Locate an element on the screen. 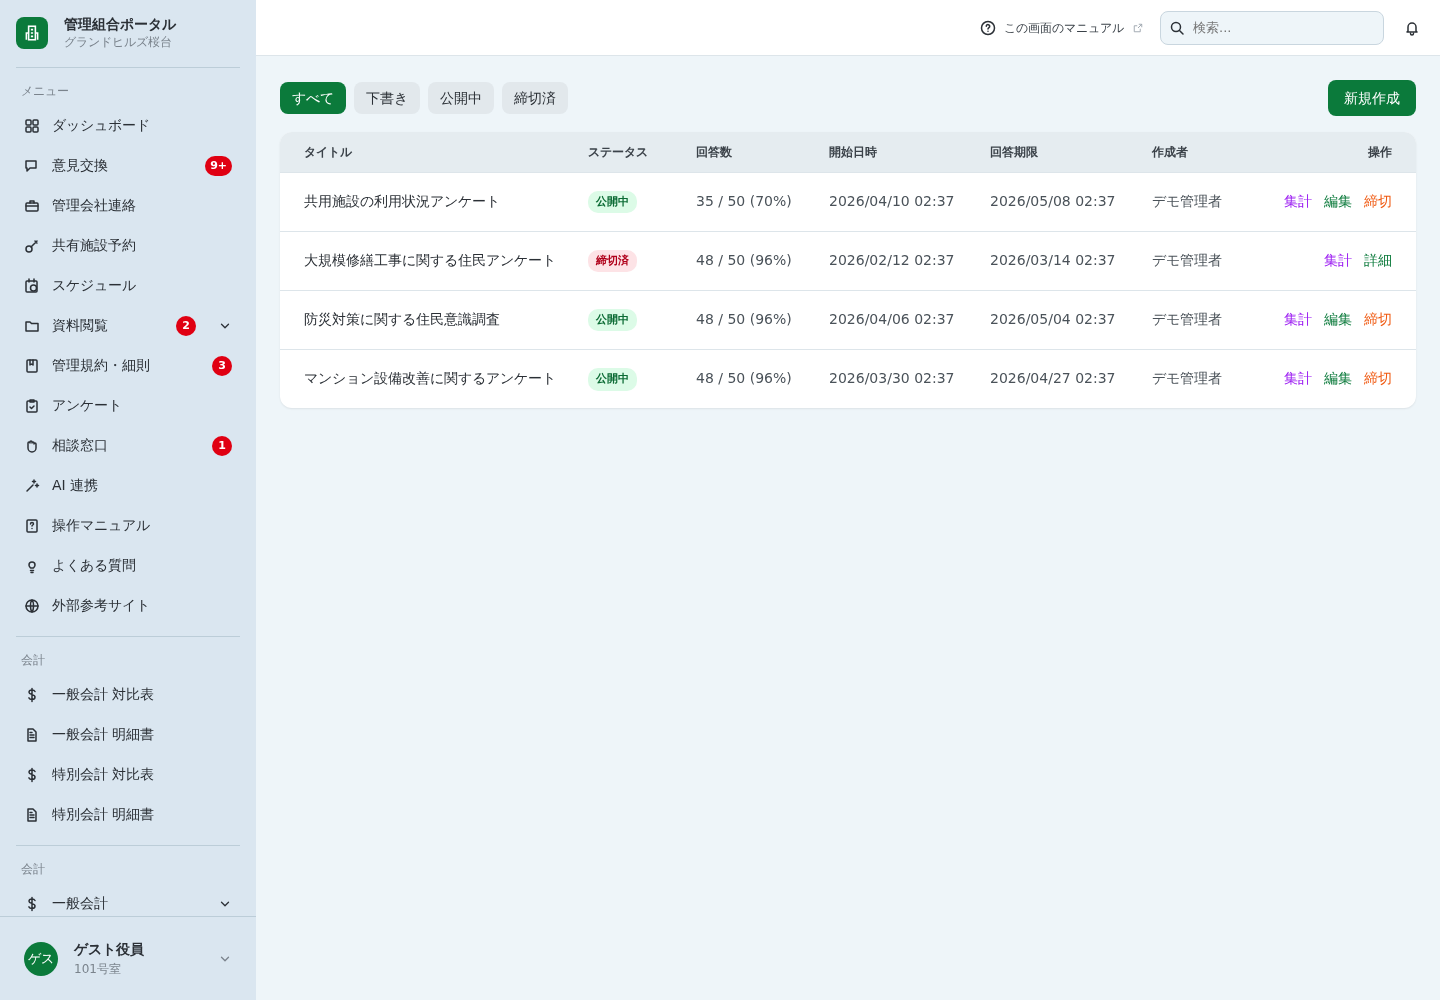 The width and height of the screenshot is (1440, 1000). table-cell: 35 / 50 (70%) is located at coordinates (754, 201).